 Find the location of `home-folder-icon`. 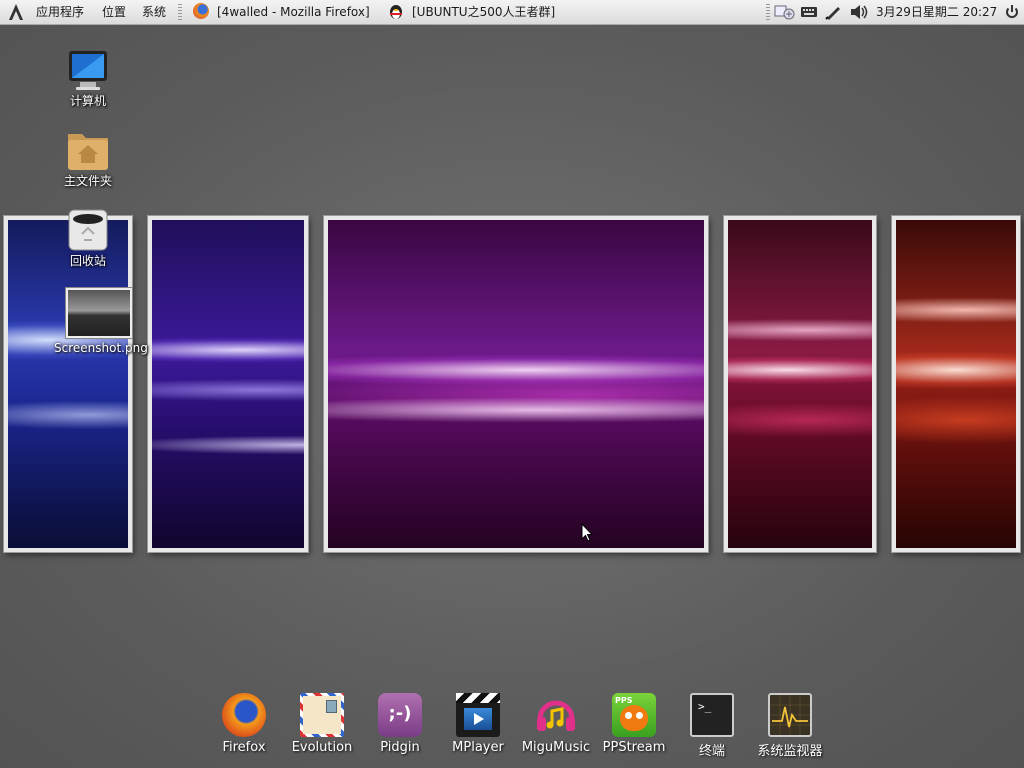

home-folder-icon is located at coordinates (88, 150).